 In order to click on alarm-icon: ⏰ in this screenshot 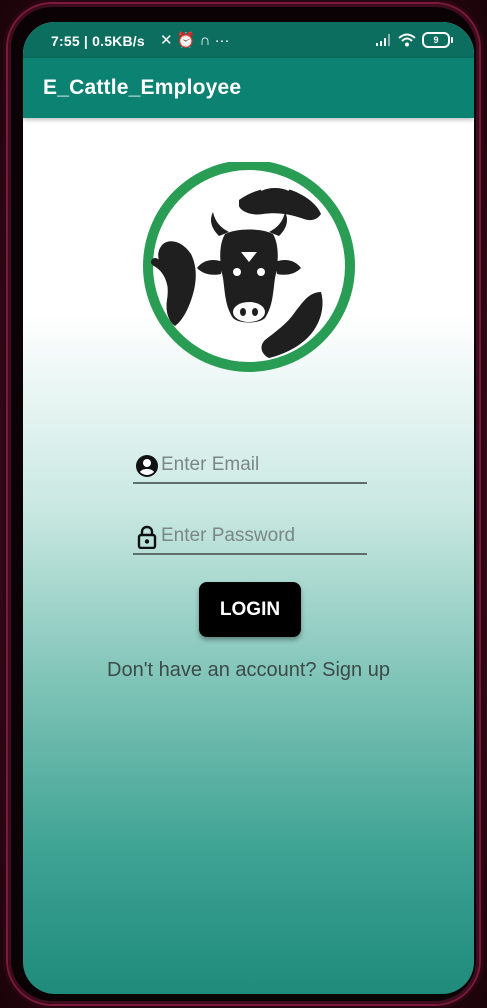, I will do `click(186, 40)`.